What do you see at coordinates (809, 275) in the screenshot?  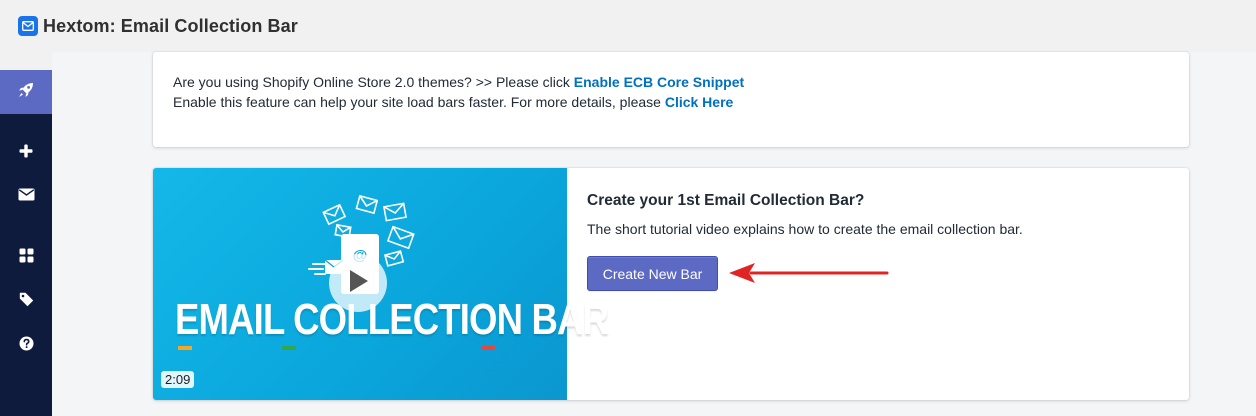 I see `arrow-left-icon` at bounding box center [809, 275].